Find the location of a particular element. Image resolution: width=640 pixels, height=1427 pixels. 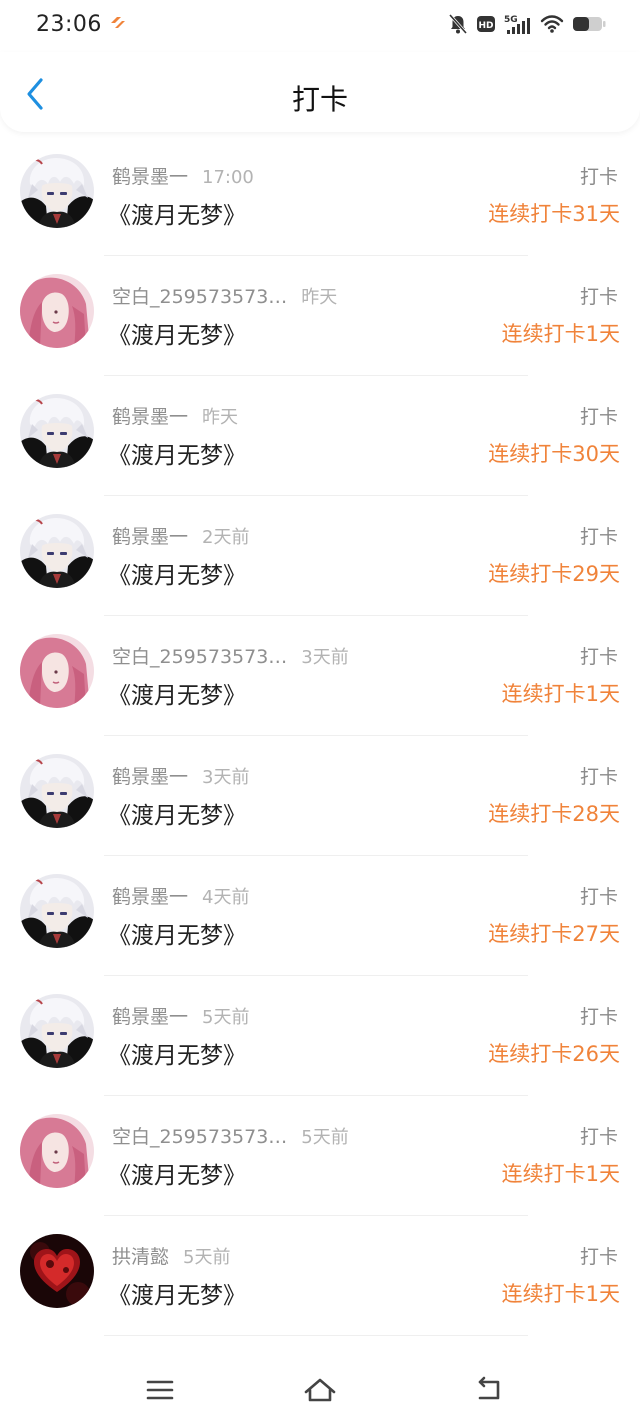

streak-label: 连续打卡30天 is located at coordinates (554, 454).